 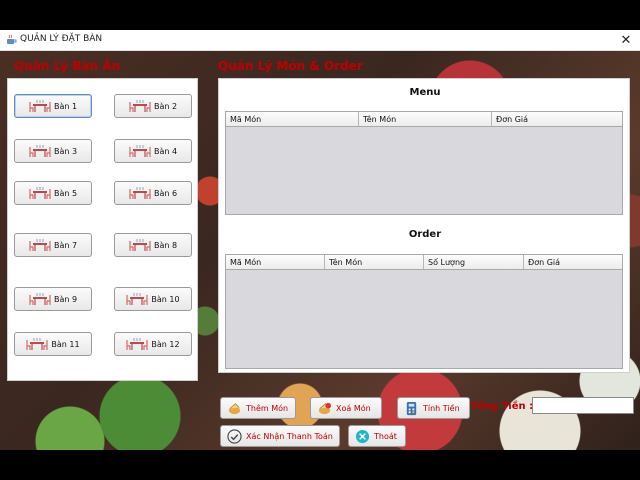 I want to click on menu-table: Mã Món Tên Món Đơn Giá, so click(x=424, y=163).